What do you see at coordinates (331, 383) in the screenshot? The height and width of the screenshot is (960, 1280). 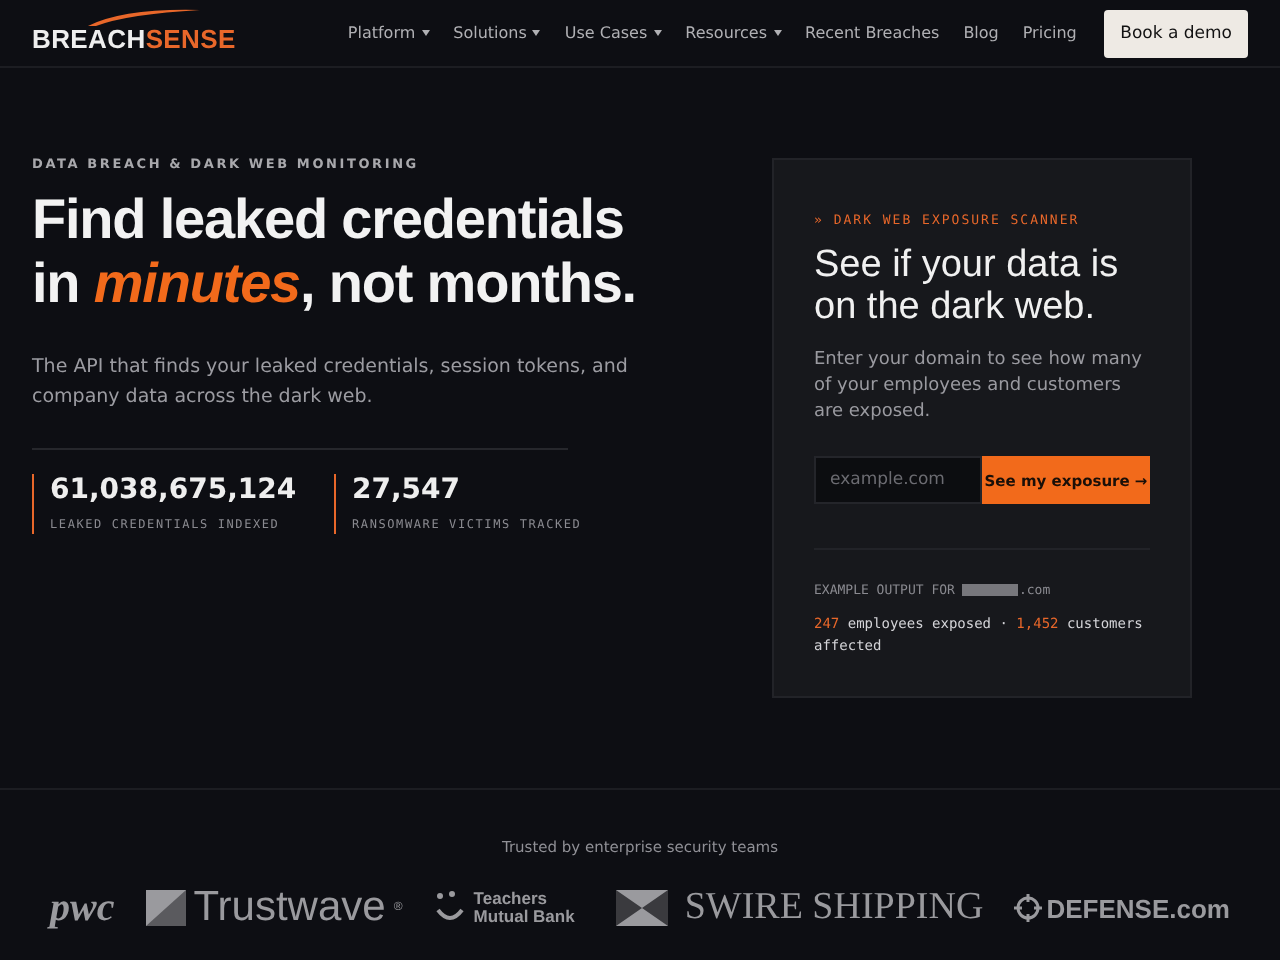 I see `lead-paragraph: The API that finds your leaked credentials, session tokens, and company data across the dark web.` at bounding box center [331, 383].